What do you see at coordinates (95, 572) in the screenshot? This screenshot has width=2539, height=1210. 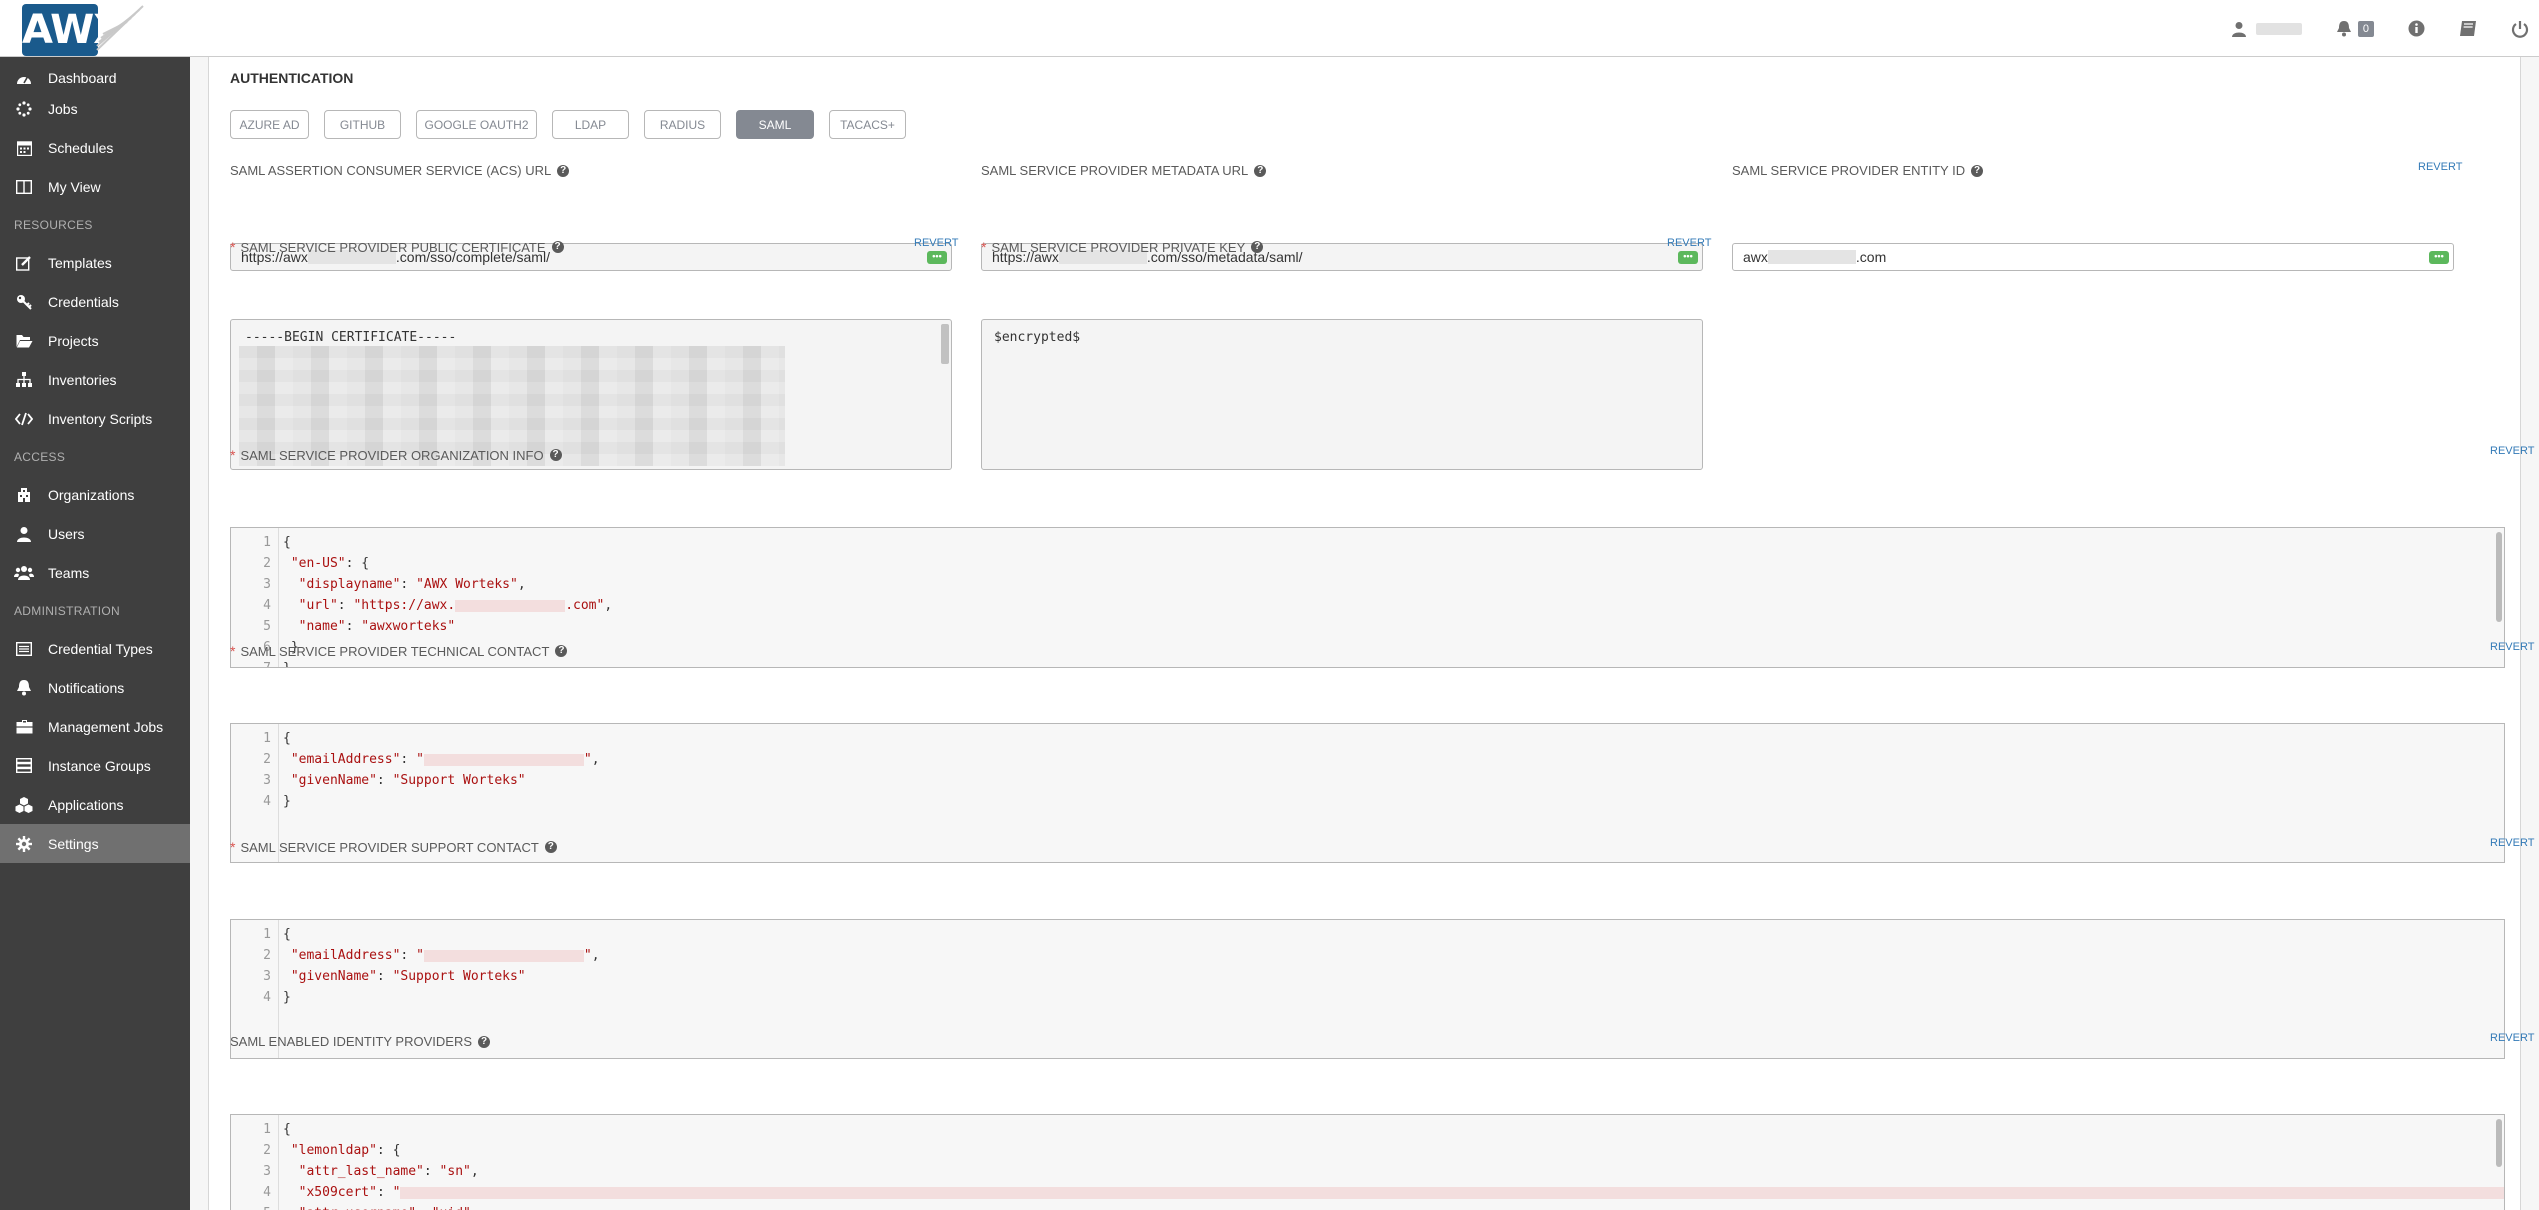 I see `sidebar-item-teams: Teams` at bounding box center [95, 572].